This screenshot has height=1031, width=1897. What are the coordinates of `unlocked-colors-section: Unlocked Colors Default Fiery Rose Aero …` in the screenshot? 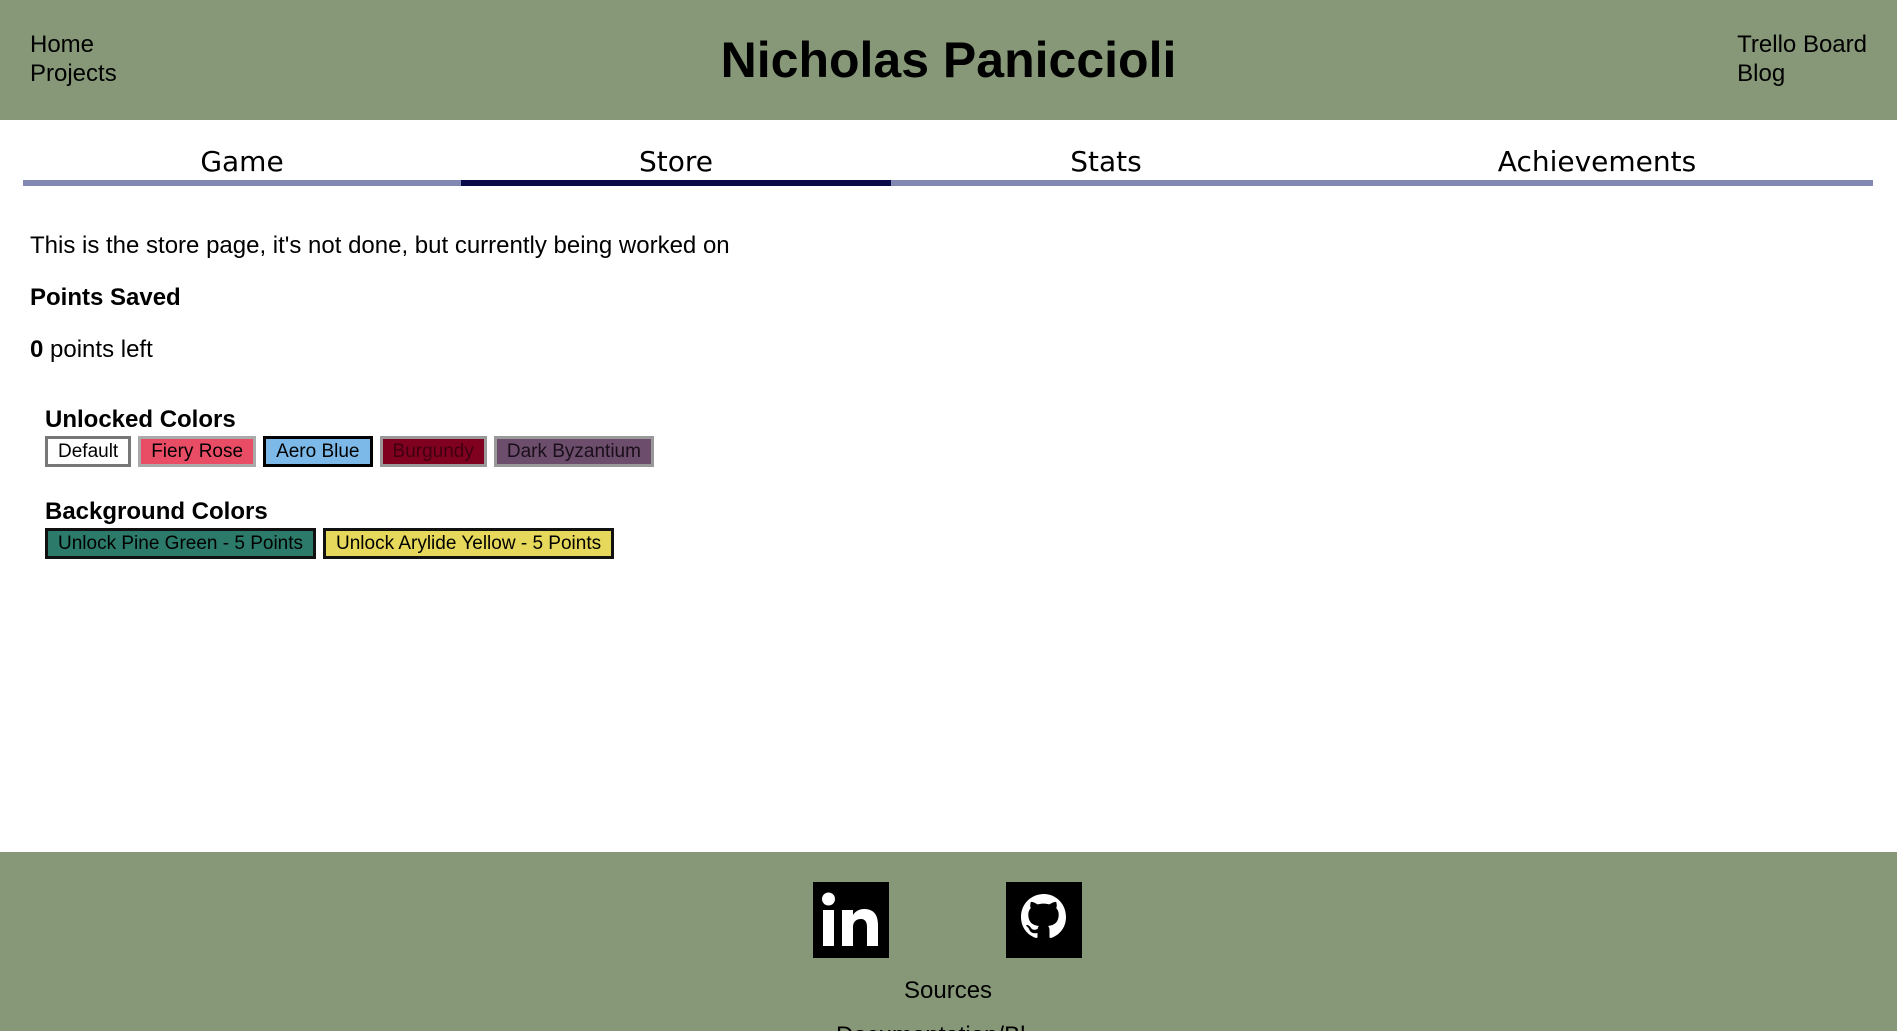 It's located at (349, 436).